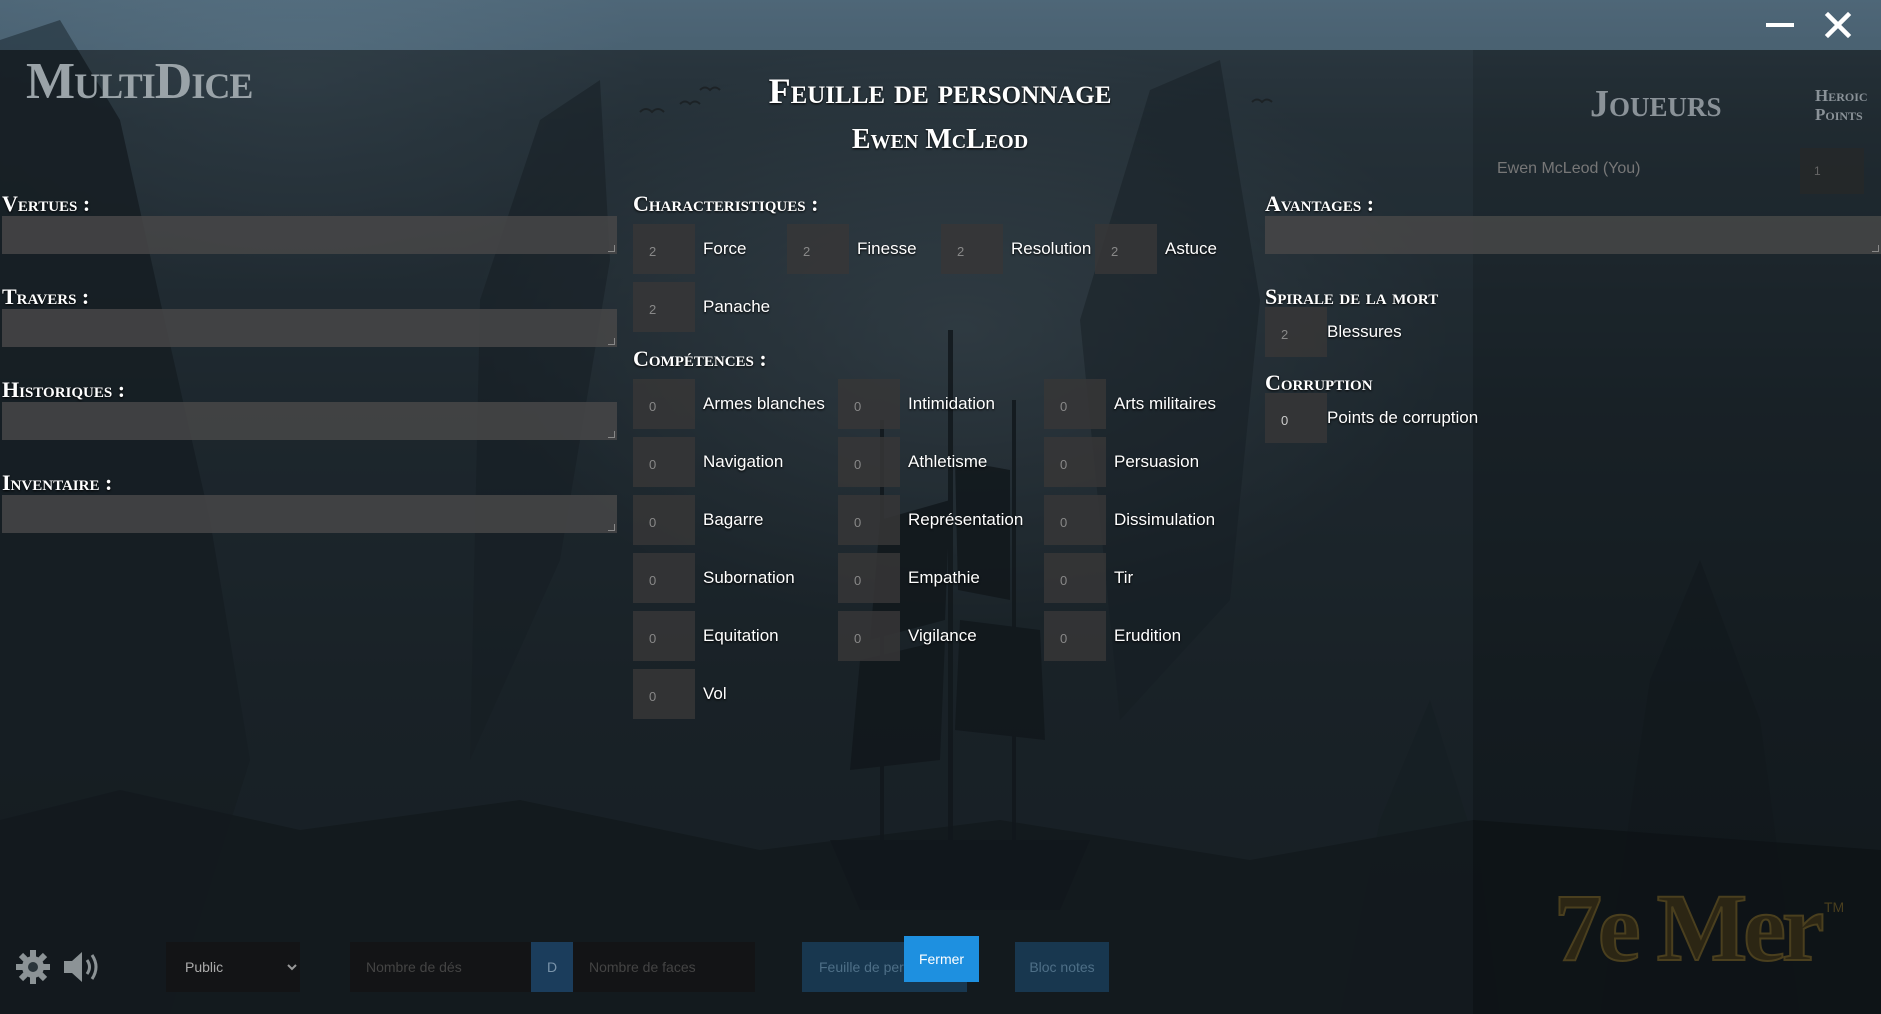 Image resolution: width=1881 pixels, height=1014 pixels. What do you see at coordinates (1780, 25) in the screenshot?
I see `minimize-icon` at bounding box center [1780, 25].